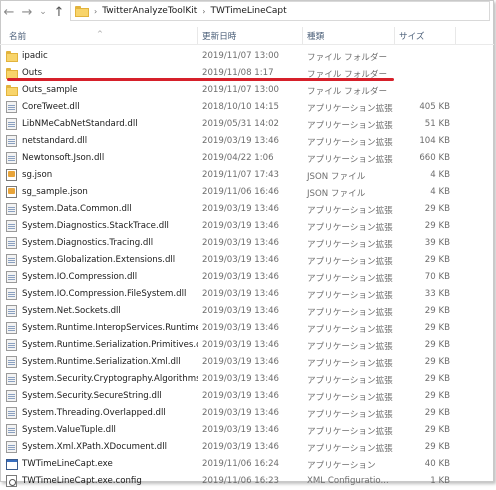 Image resolution: width=496 pixels, height=490 pixels. What do you see at coordinates (437, 294) in the screenshot?
I see `file-size: 33 KB` at bounding box center [437, 294].